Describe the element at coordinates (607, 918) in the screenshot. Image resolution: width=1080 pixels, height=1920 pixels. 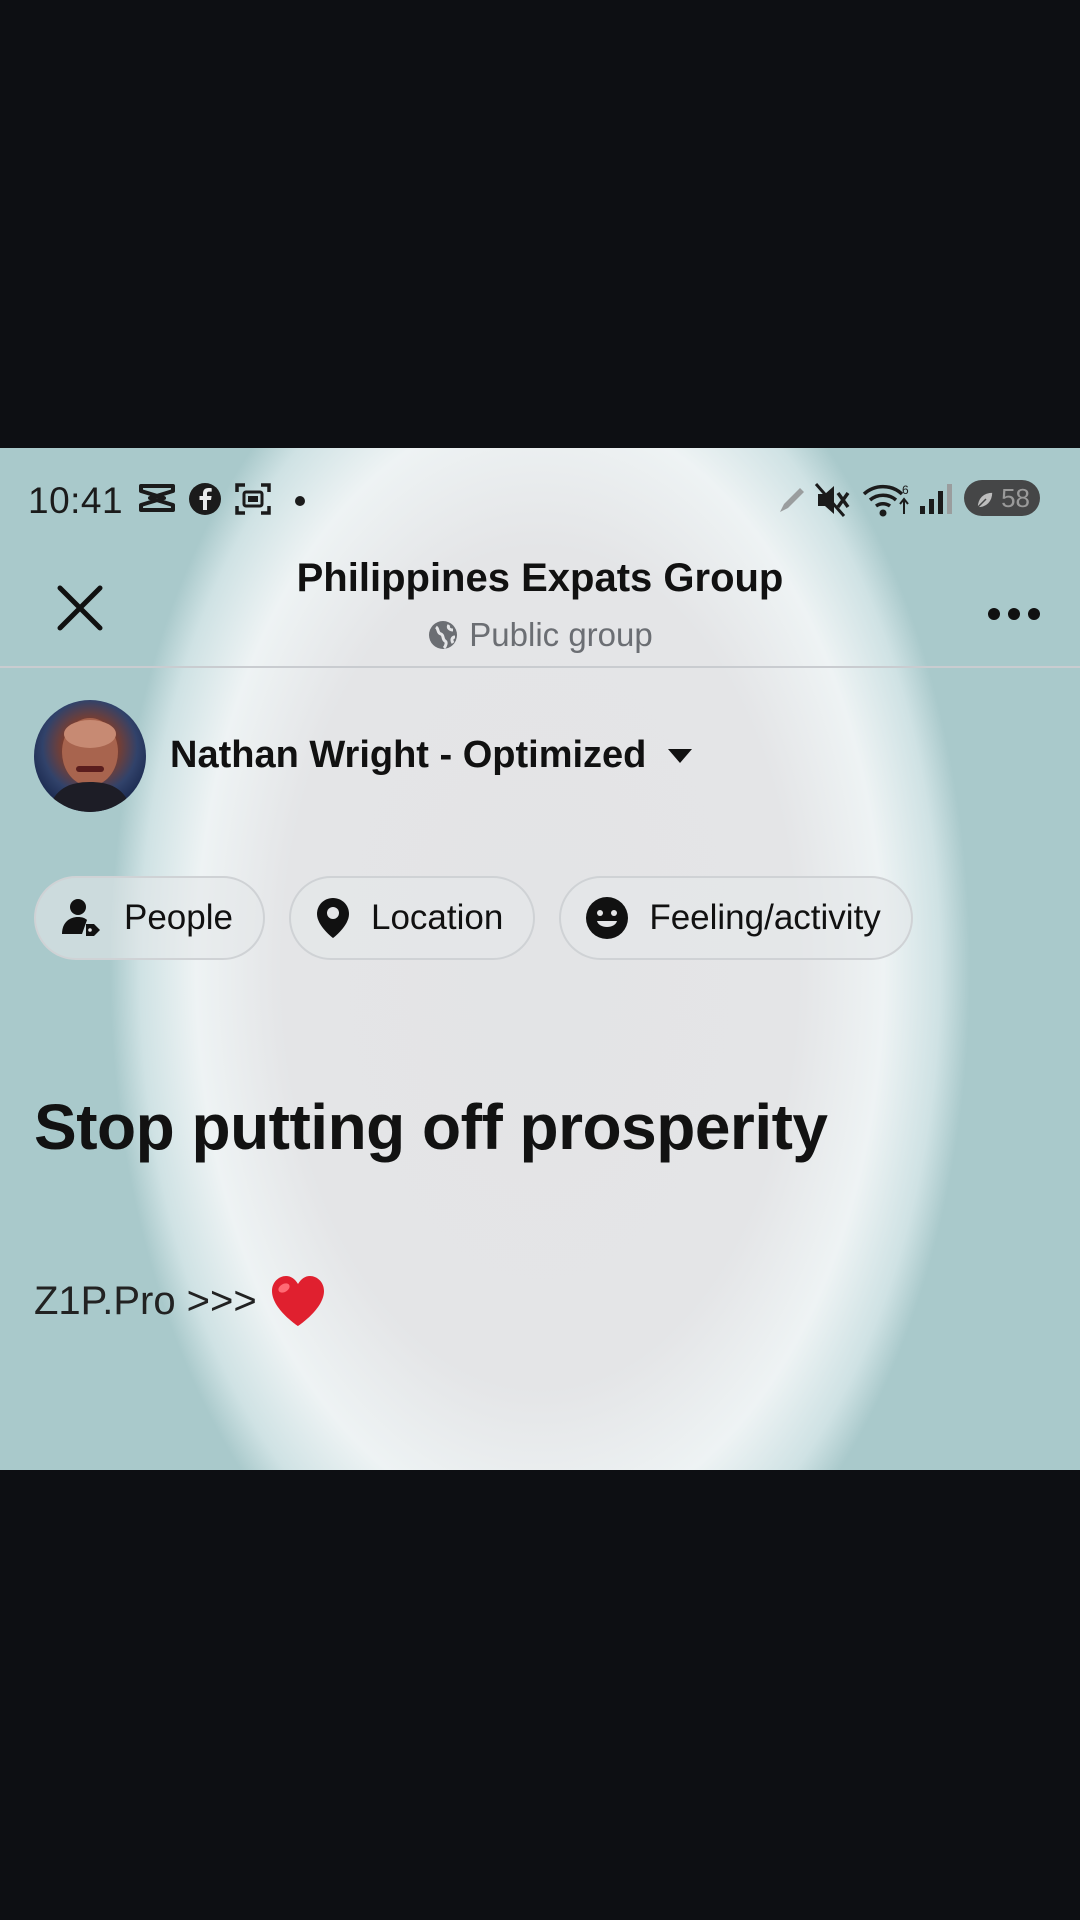
I see `smiley-icon` at that location.